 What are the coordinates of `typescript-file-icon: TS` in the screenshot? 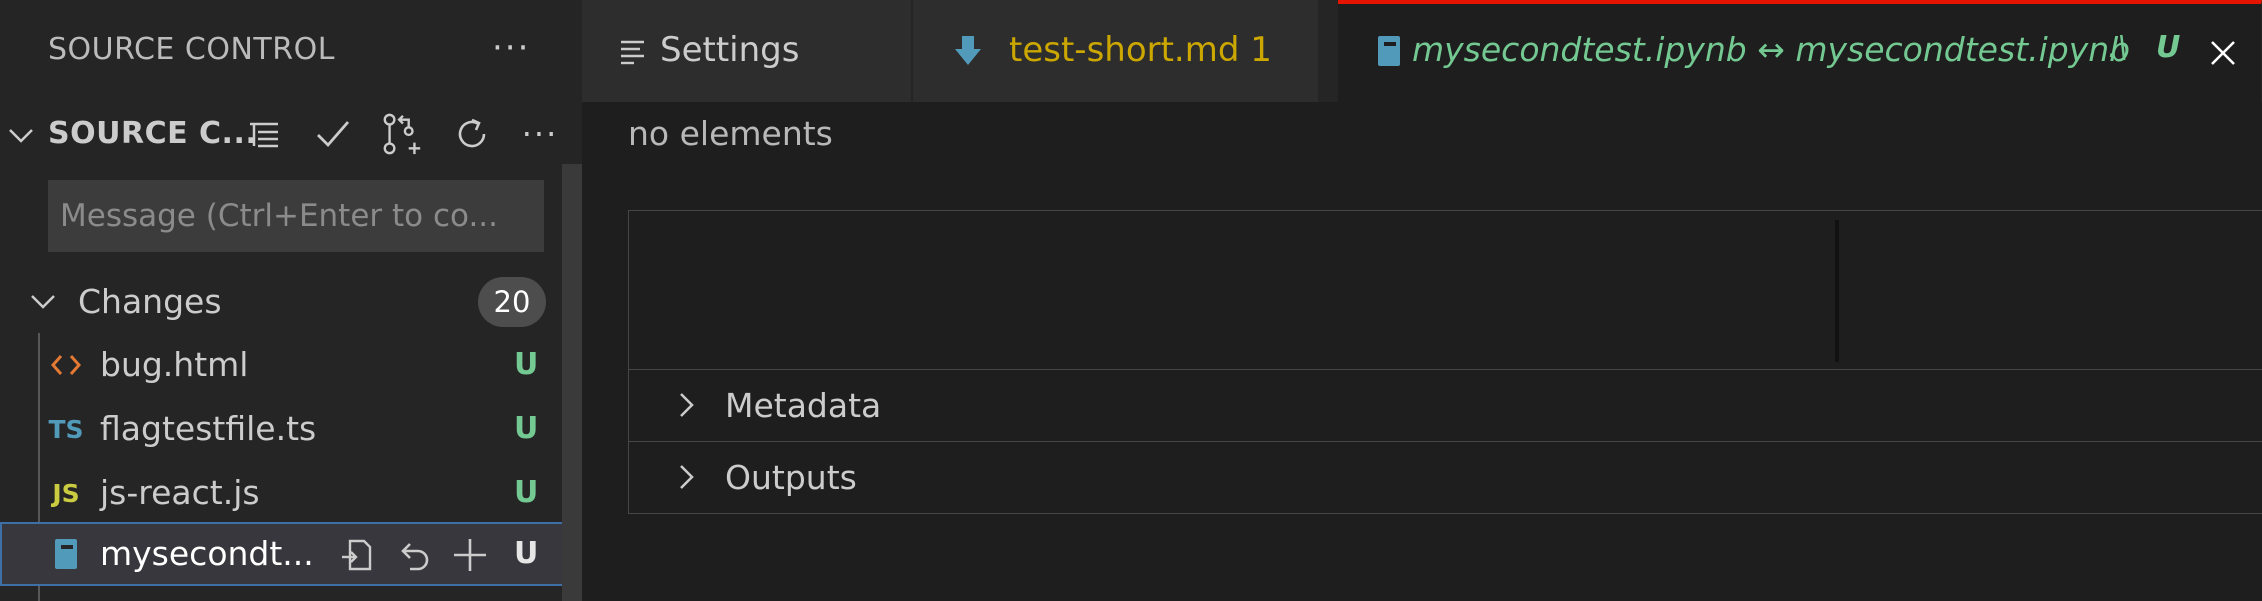 It's located at (66, 429).